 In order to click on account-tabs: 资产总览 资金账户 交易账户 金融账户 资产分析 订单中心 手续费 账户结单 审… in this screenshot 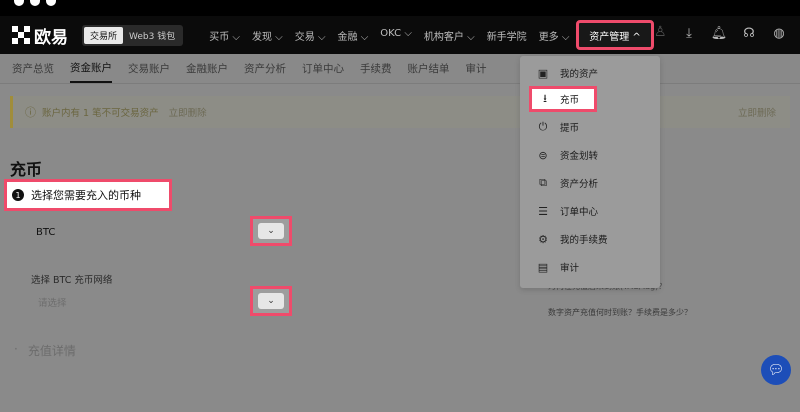, I will do `click(400, 69)`.